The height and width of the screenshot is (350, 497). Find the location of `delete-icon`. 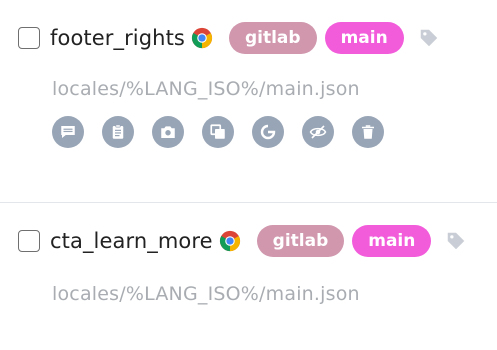

delete-icon is located at coordinates (368, 132).